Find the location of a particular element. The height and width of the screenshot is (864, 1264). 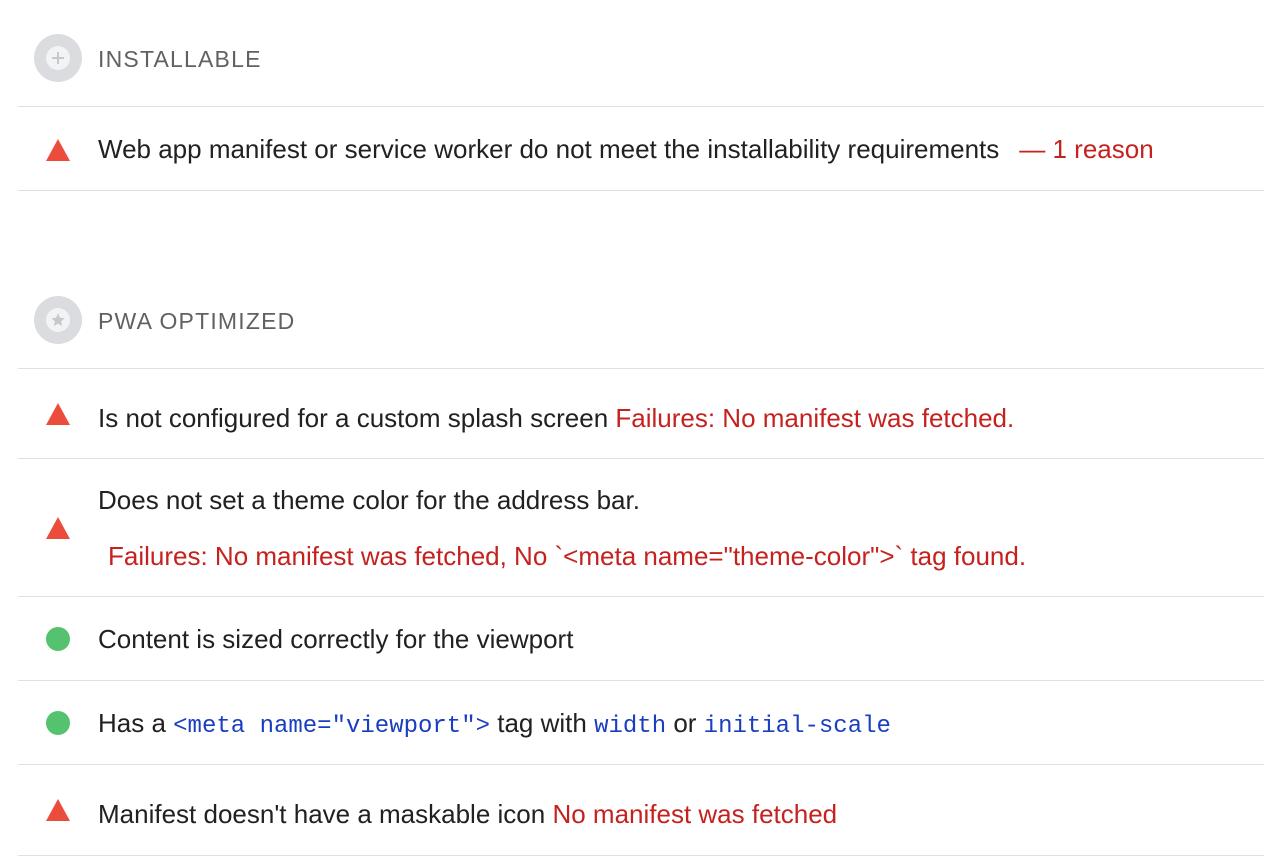

code-width: width is located at coordinates (630, 726).